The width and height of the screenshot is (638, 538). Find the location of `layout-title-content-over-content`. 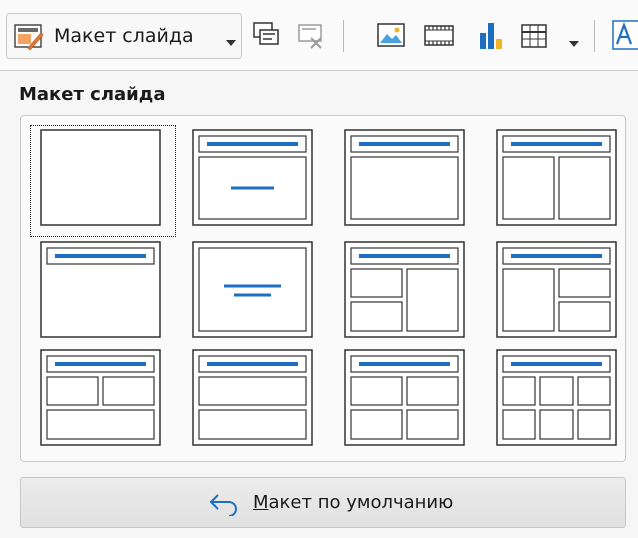

layout-title-content-over-content is located at coordinates (255, 401).